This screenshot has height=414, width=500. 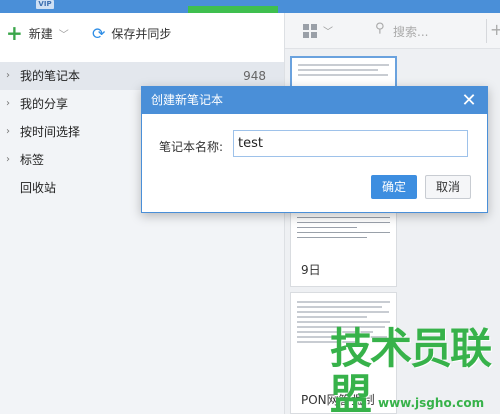 I want to click on save-sync-button: ⟳ 保存并同步, so click(x=131, y=33).